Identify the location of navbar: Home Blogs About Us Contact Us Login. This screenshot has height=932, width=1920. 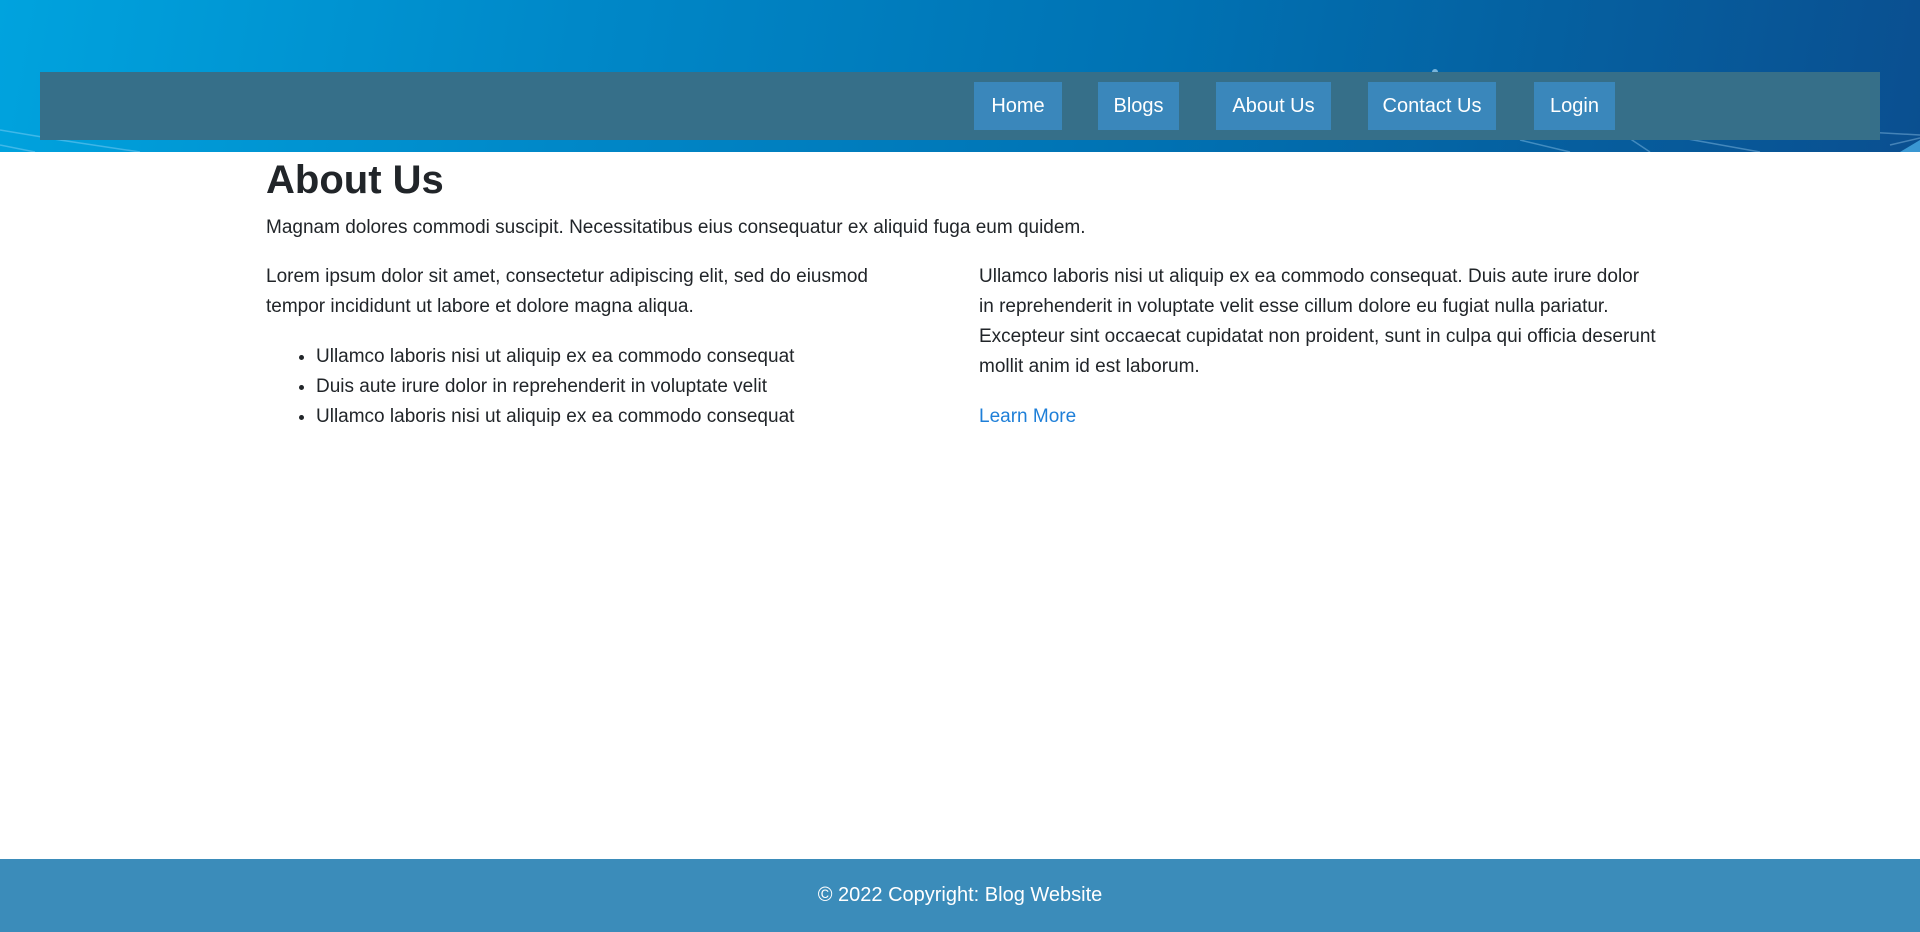
(960, 106).